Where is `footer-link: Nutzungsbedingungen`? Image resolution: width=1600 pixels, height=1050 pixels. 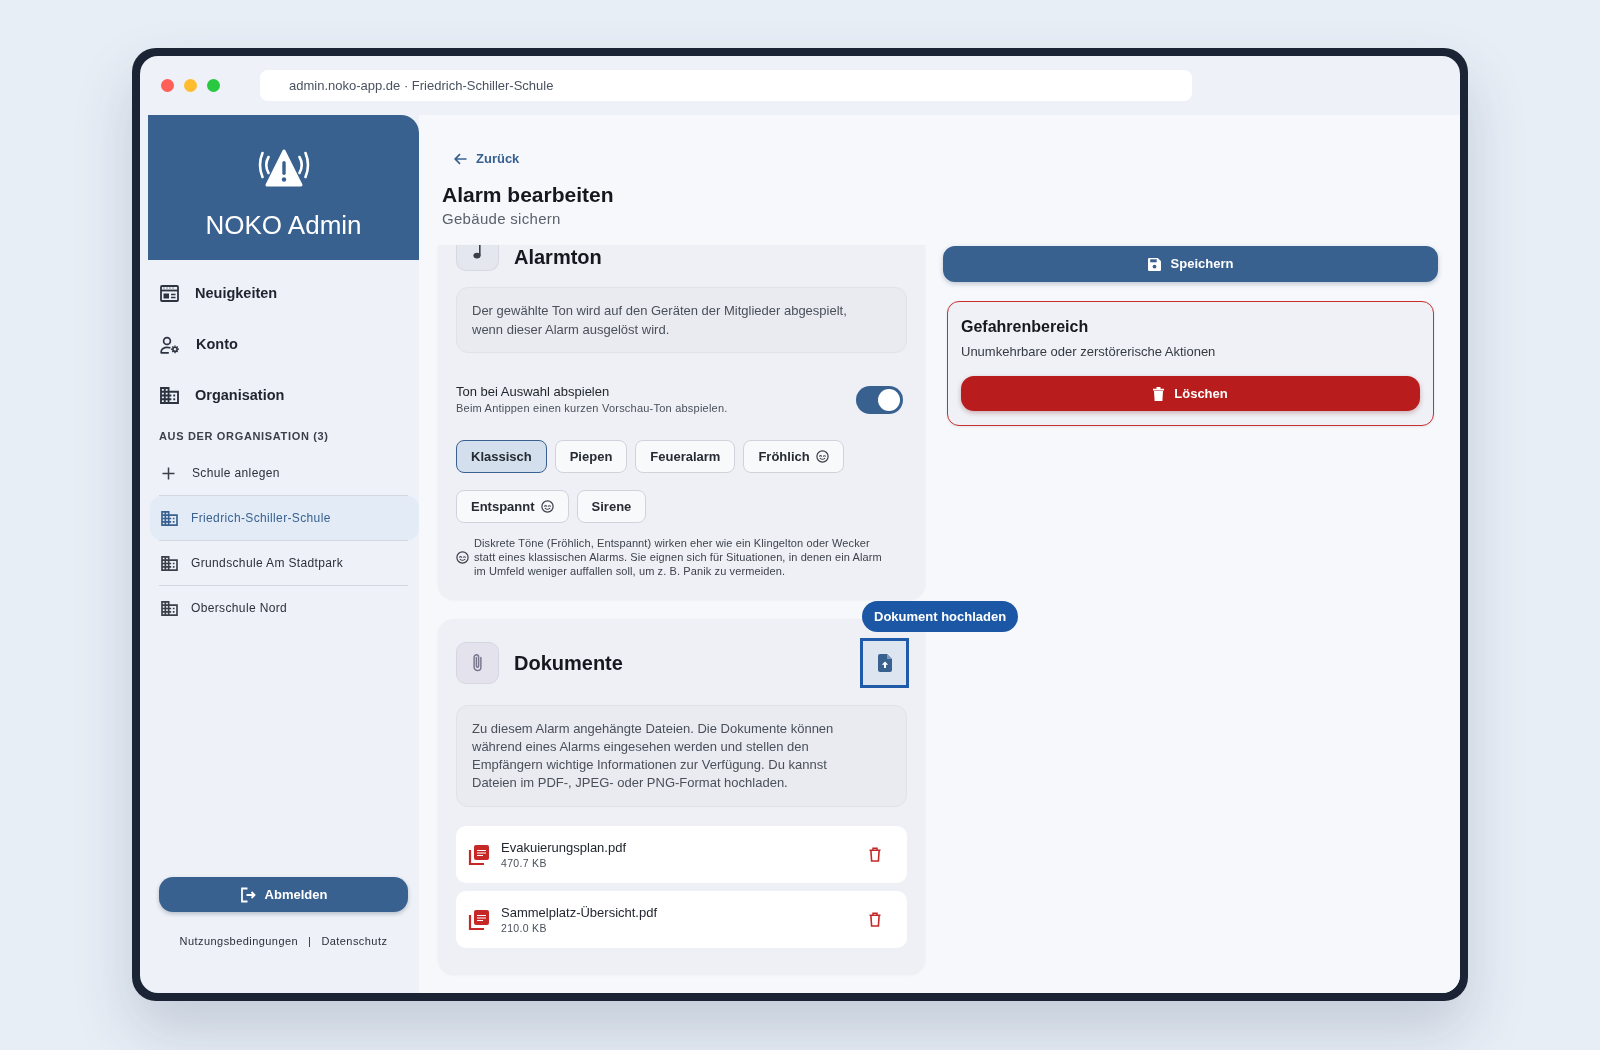 footer-link: Nutzungsbedingungen is located at coordinates (239, 941).